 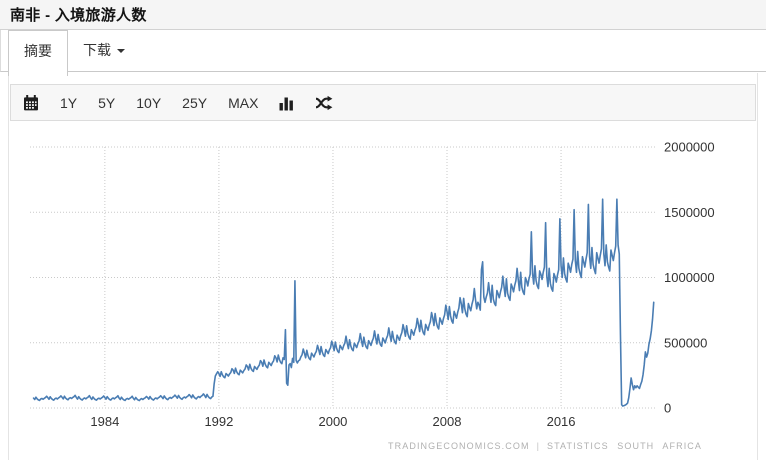 I want to click on calendar-icon, so click(x=31, y=102).